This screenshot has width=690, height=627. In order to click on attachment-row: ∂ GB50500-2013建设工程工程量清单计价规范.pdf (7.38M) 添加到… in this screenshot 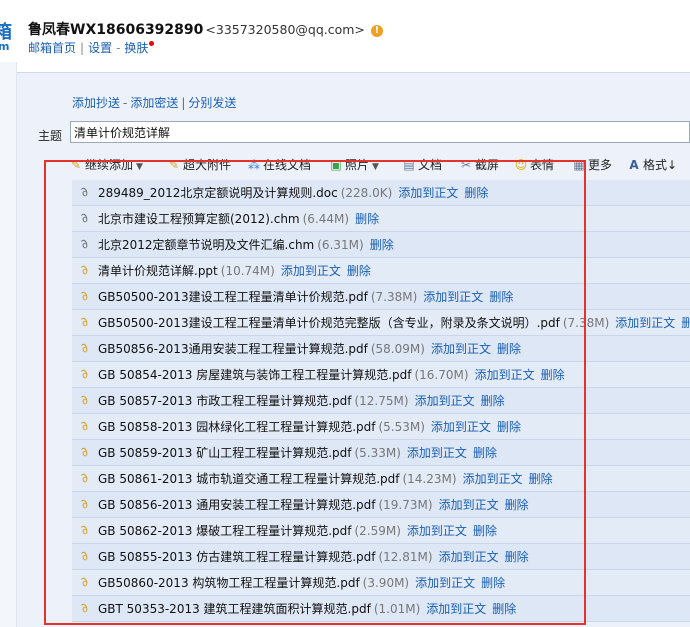, I will do `click(381, 297)`.